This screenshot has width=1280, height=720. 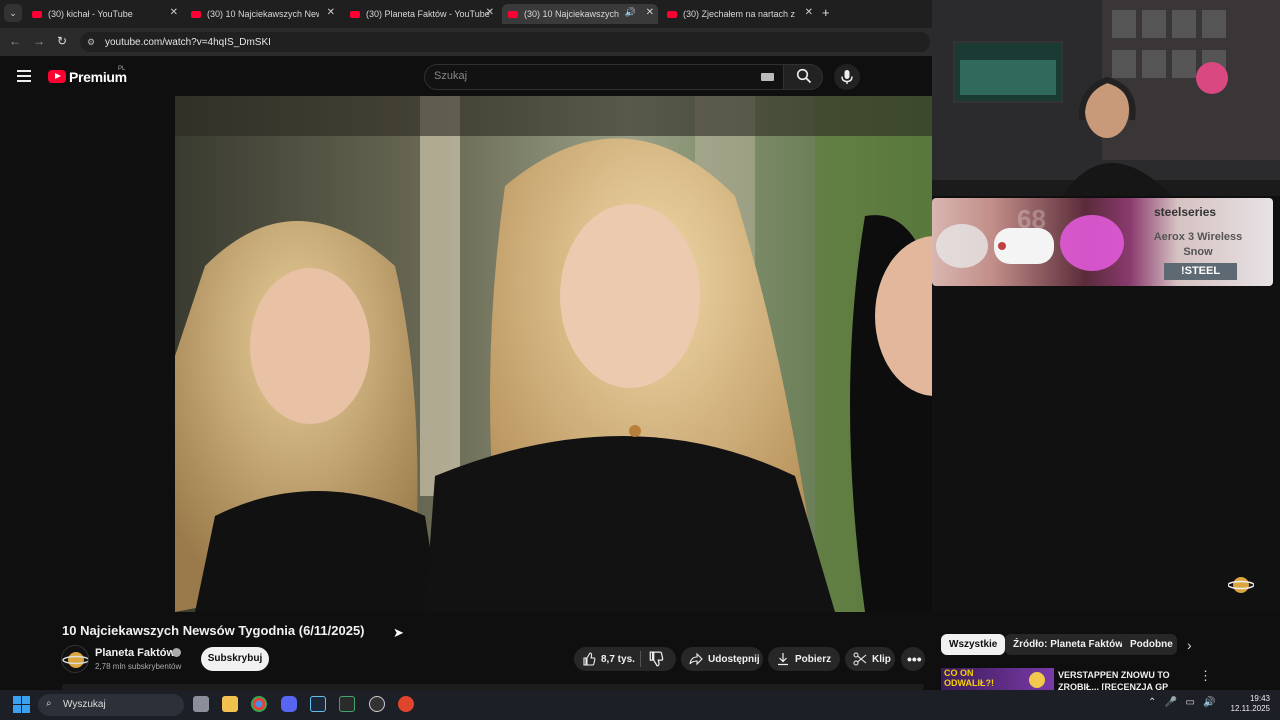 I want to click on clock-date: 12.11.2025, so click(x=1250, y=708).